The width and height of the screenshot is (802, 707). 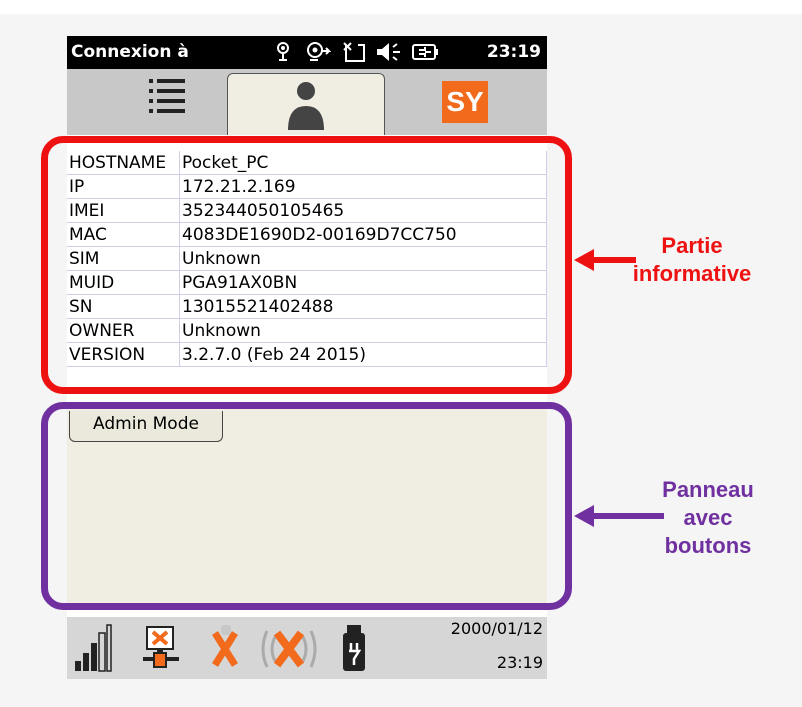 I want to click on volume-icon, so click(x=388, y=52).